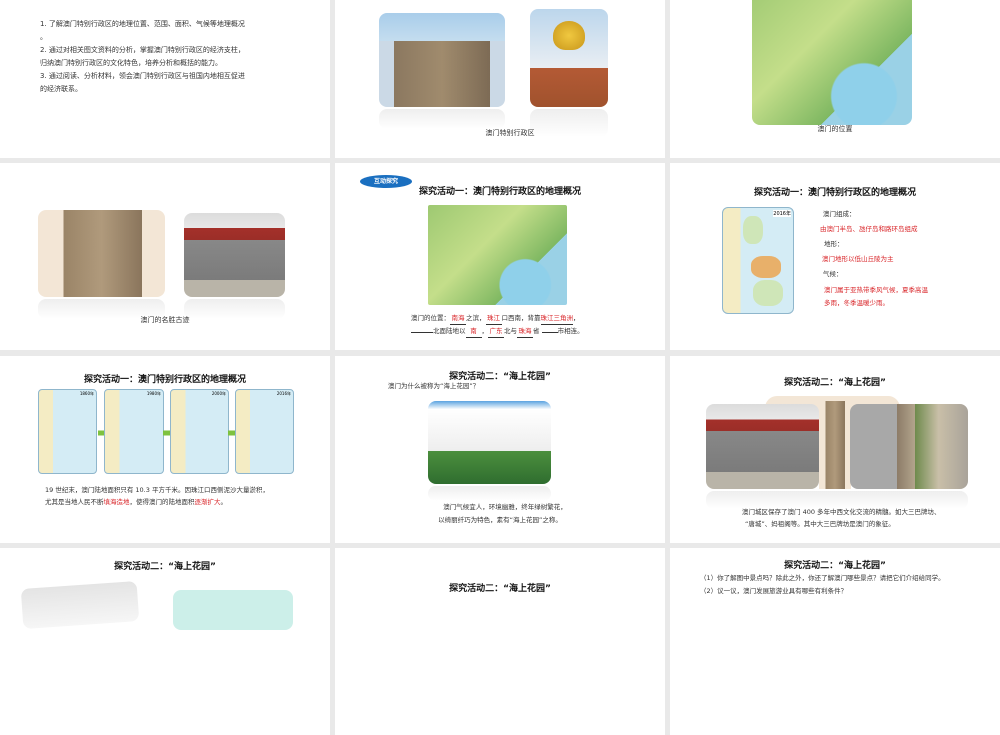 This screenshot has width=1000, height=735. What do you see at coordinates (822, 578) in the screenshot?
I see `question-text: （1）你了解图中景点吗？除此之外，你还了解澳门哪些景点？请把它们介绍给同学。` at bounding box center [822, 578].